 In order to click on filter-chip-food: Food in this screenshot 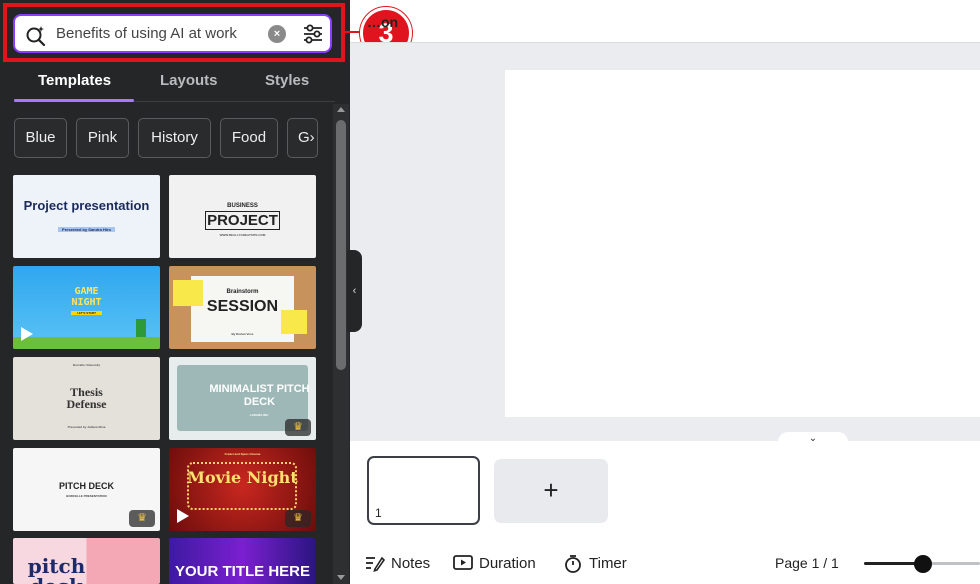, I will do `click(249, 138)`.